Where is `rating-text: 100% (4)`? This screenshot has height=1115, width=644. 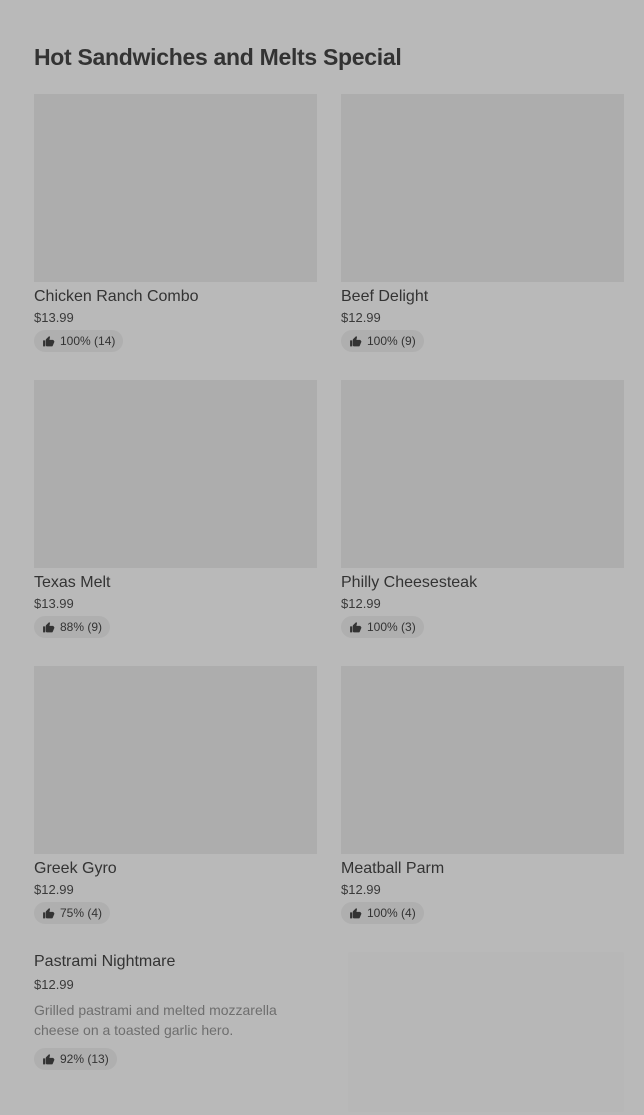
rating-text: 100% (4) is located at coordinates (391, 913).